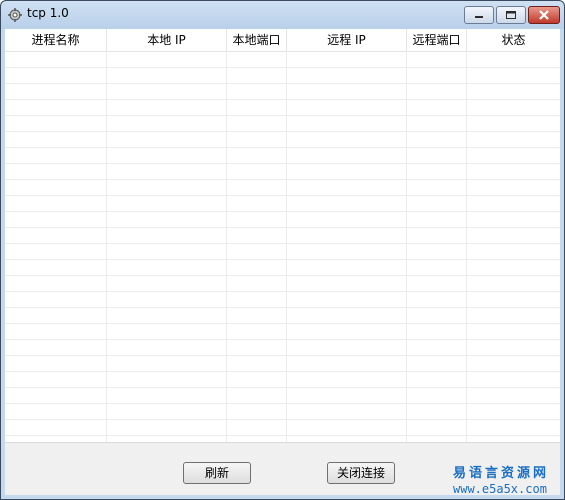 The height and width of the screenshot is (500, 565). I want to click on column-header-local-ip: 本地 IP, so click(167, 40).